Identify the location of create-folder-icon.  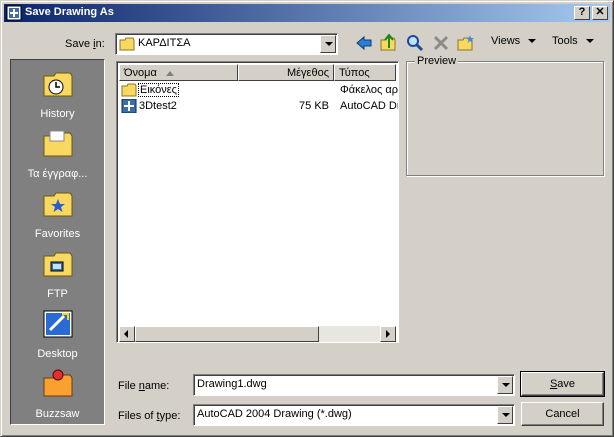
(465, 43).